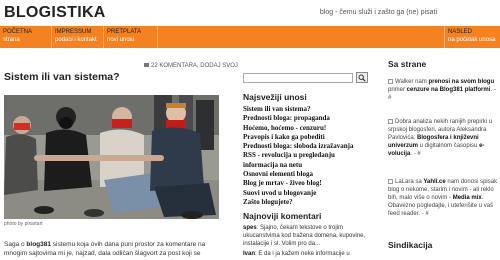 This screenshot has height=260, width=500. I want to click on nav-title: PRETPLATA, so click(124, 32).